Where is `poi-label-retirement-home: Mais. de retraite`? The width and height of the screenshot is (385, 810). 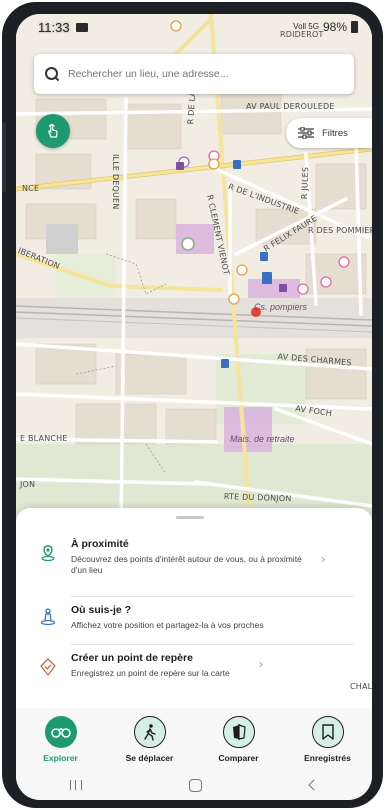
poi-label-retirement-home: Mais. de retraite is located at coordinates (262, 439).